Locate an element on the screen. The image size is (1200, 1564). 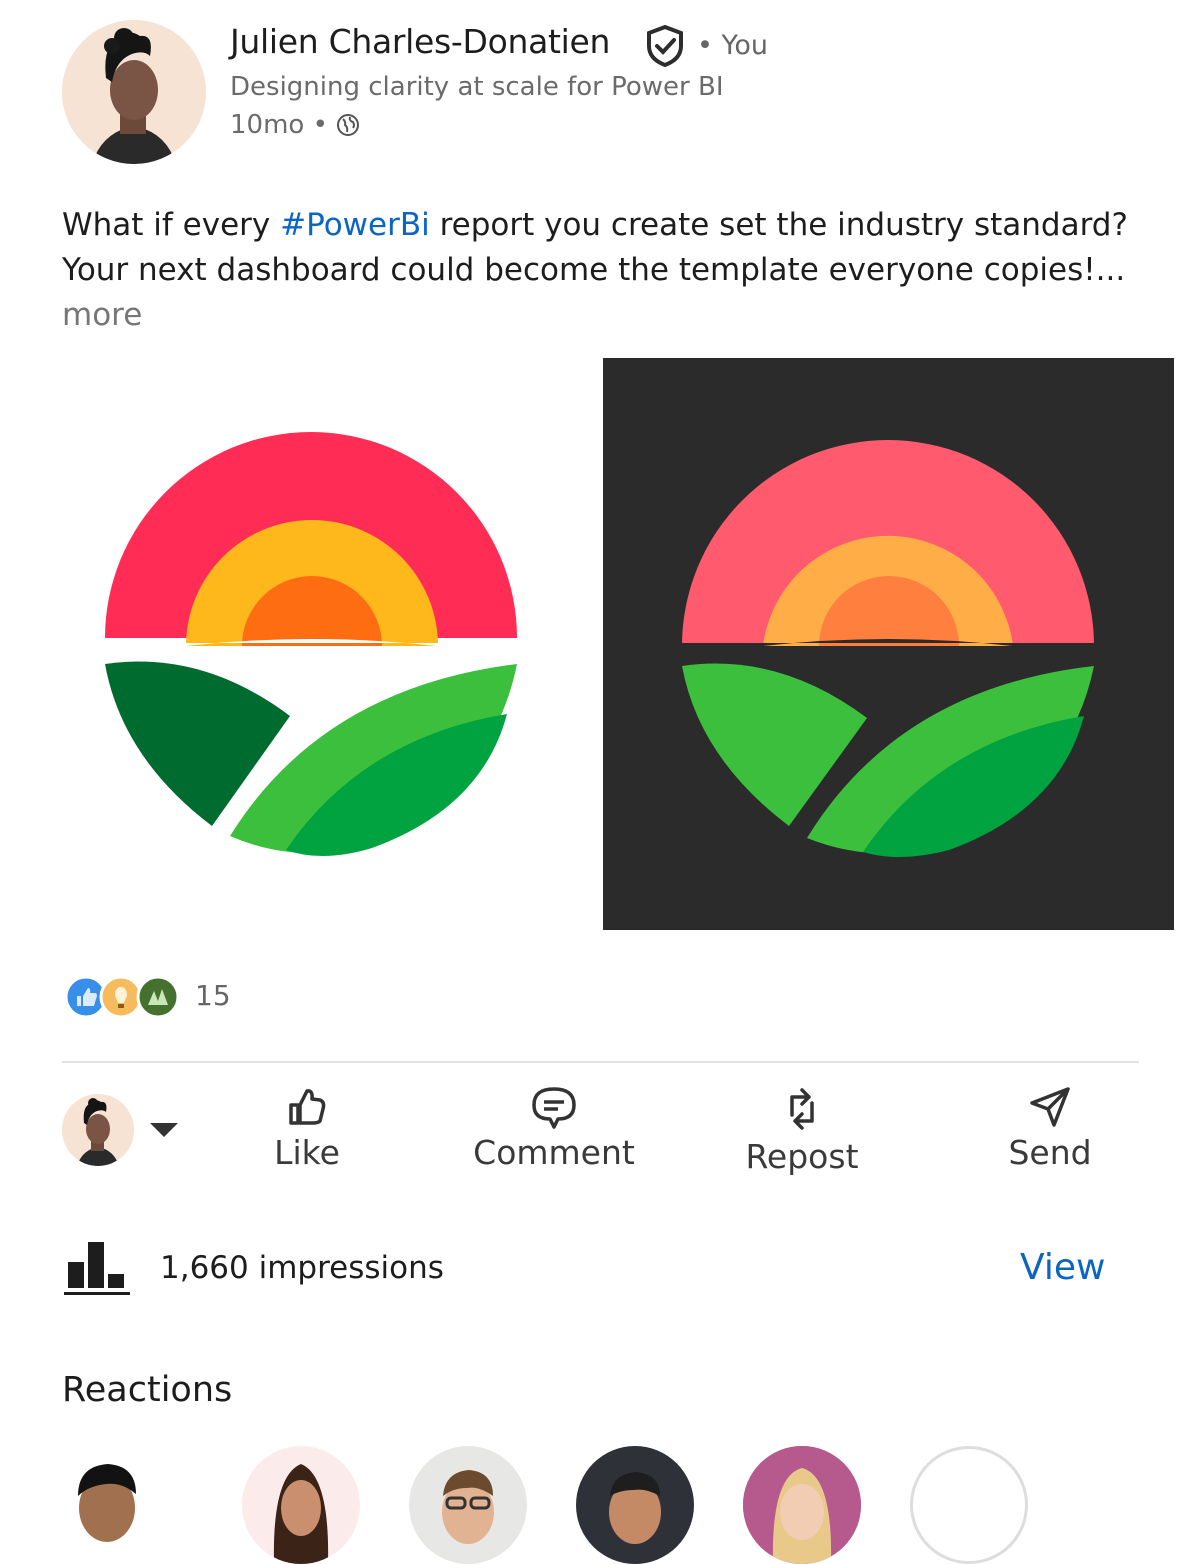
like-button: Like is located at coordinates (307, 1128).